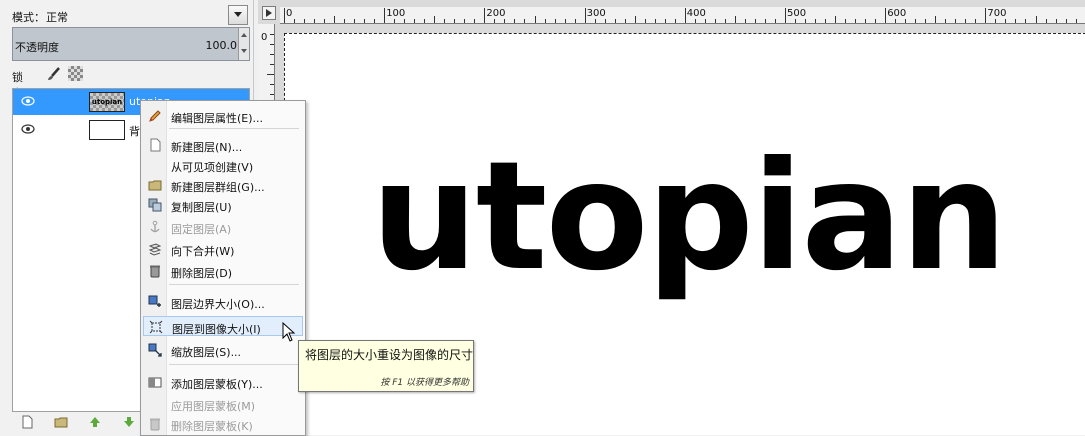  I want to click on mouse-cursor-icon, so click(289, 332).